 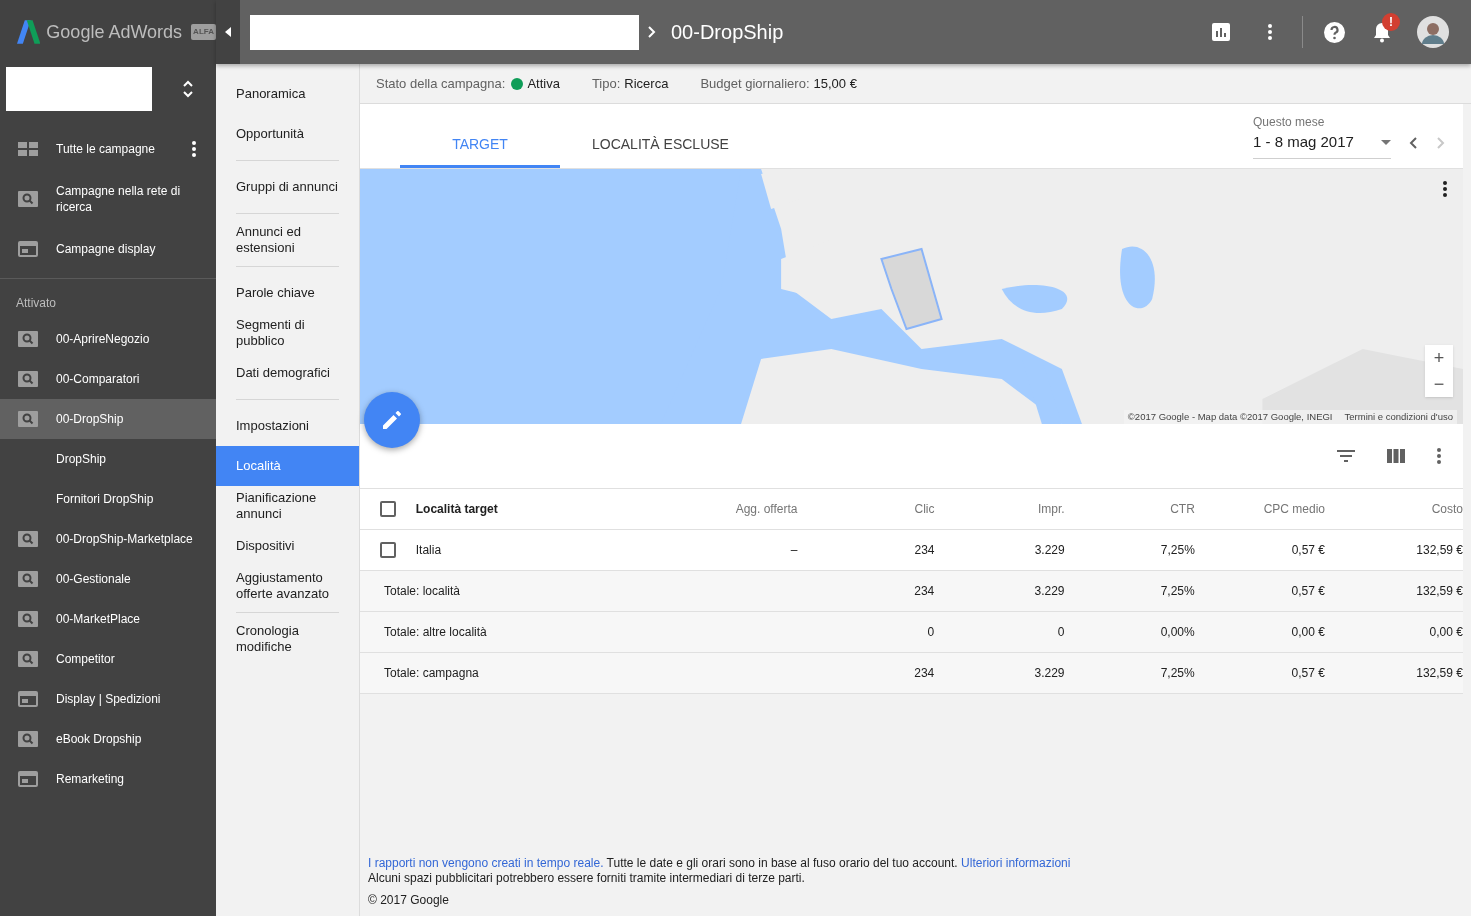 What do you see at coordinates (287, 240) in the screenshot?
I see `nav-item: Annunci ed estensioni` at bounding box center [287, 240].